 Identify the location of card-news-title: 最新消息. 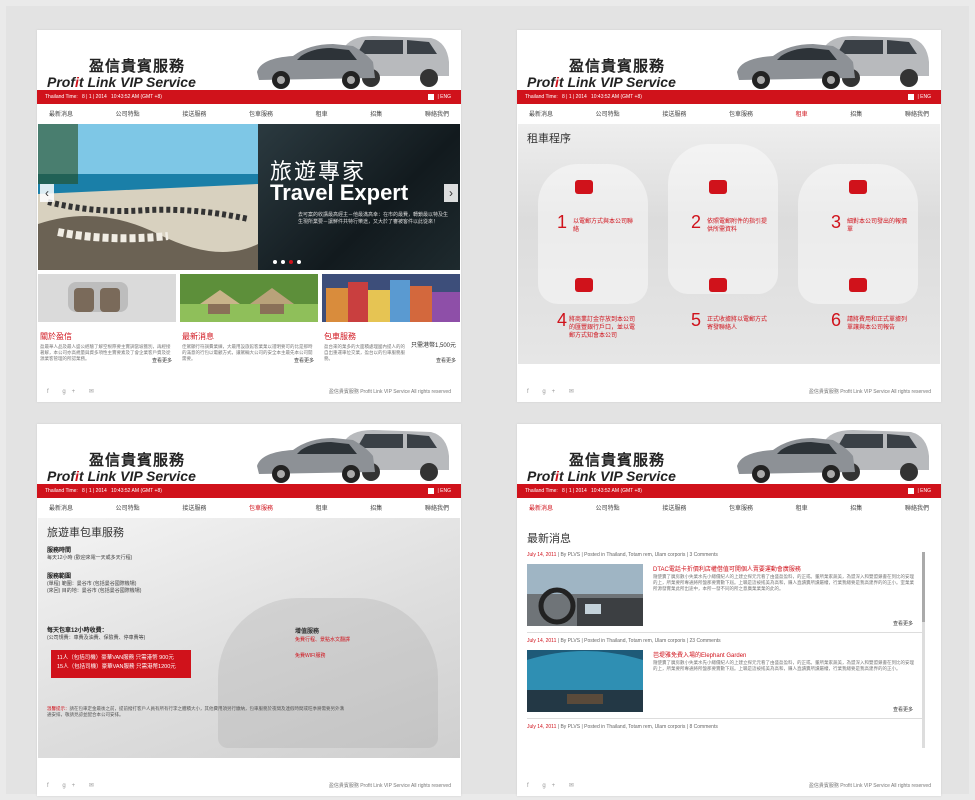
(250, 336).